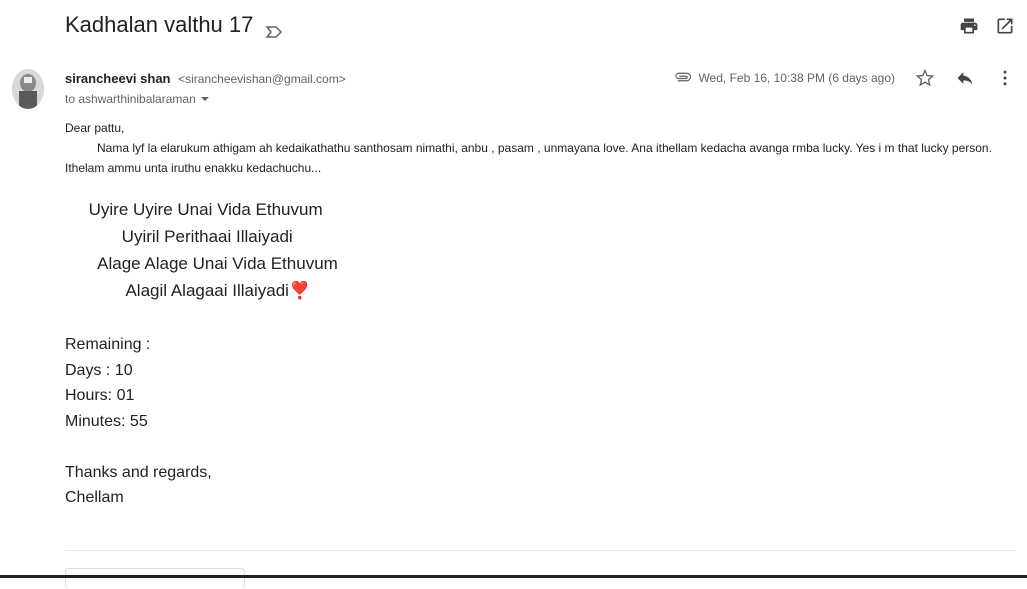 This screenshot has height=589, width=1027. What do you see at coordinates (138, 472) in the screenshot?
I see `signoff-line: Thanks and regards,` at bounding box center [138, 472].